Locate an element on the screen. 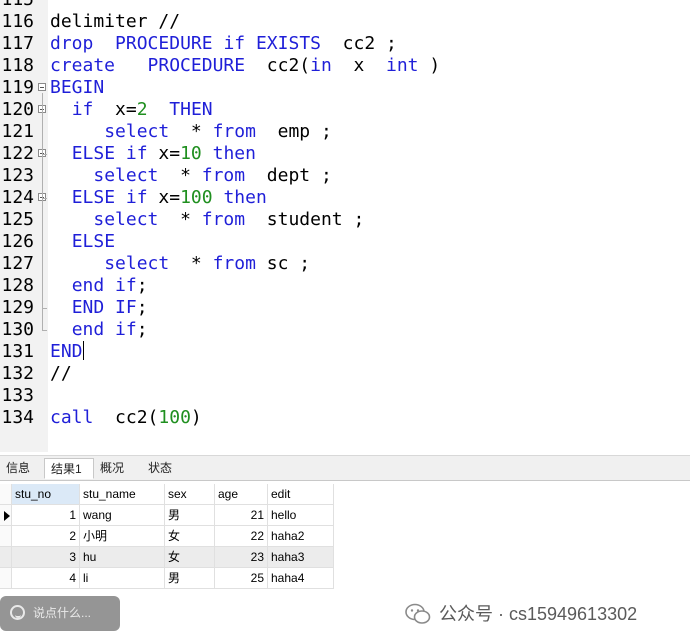 This screenshot has width=690, height=643. table-cell: 25 is located at coordinates (241, 578).